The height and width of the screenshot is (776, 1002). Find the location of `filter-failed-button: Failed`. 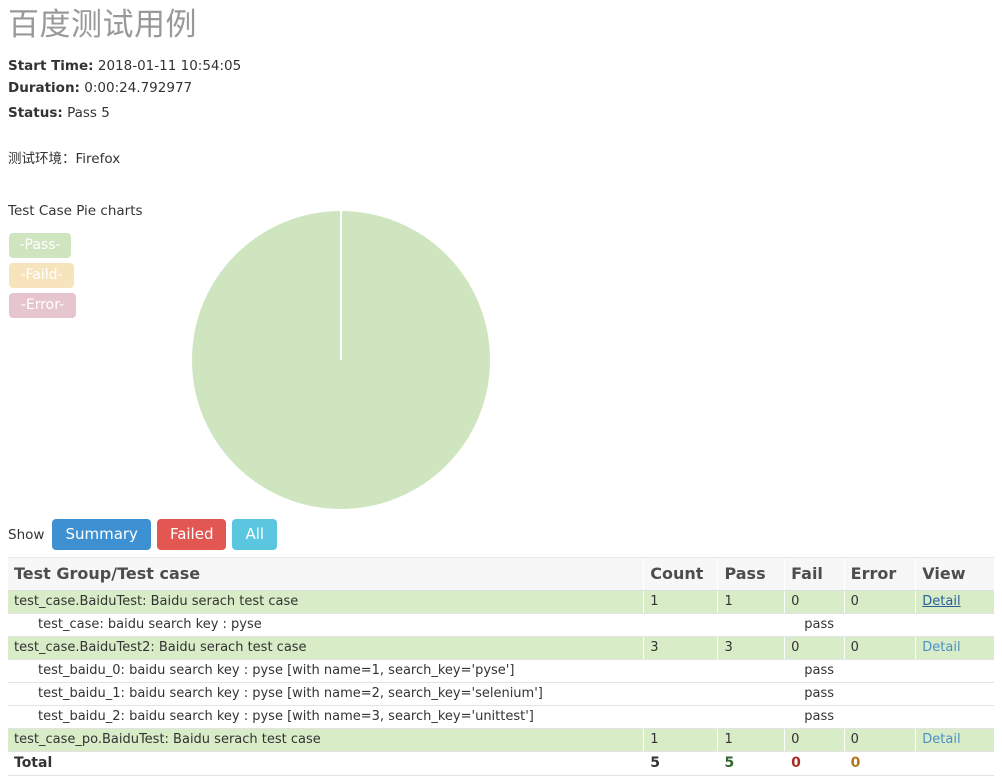

filter-failed-button: Failed is located at coordinates (191, 534).